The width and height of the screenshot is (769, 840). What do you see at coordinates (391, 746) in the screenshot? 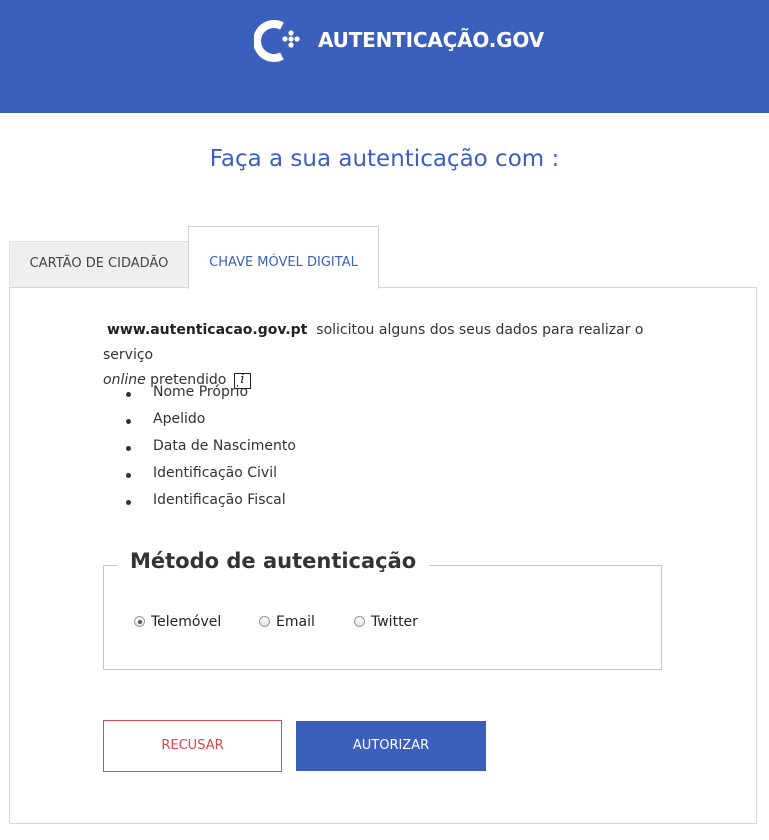
I see `authorize-button: AUTORIZAR` at bounding box center [391, 746].